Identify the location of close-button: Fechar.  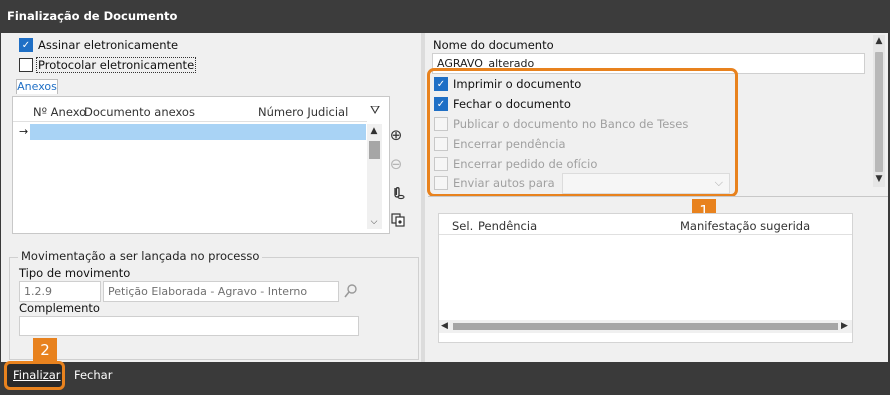
(93, 375).